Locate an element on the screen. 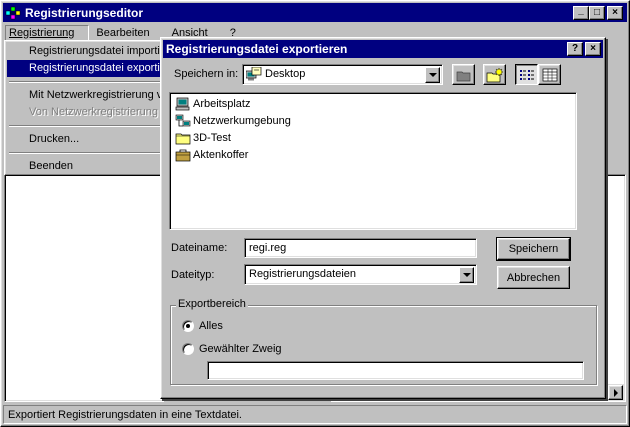 This screenshot has width=630, height=427. details-view-button is located at coordinates (549, 74).